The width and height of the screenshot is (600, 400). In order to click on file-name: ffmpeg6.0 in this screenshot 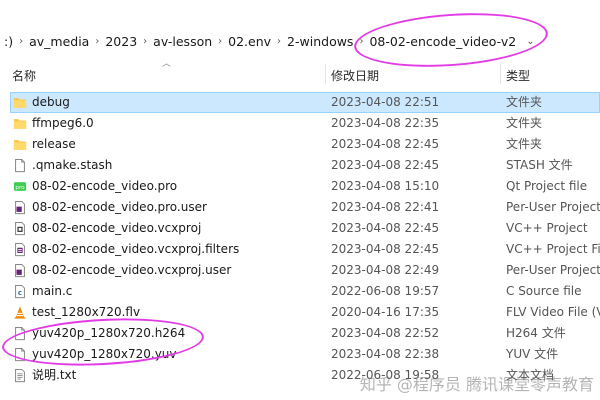, I will do `click(63, 123)`.